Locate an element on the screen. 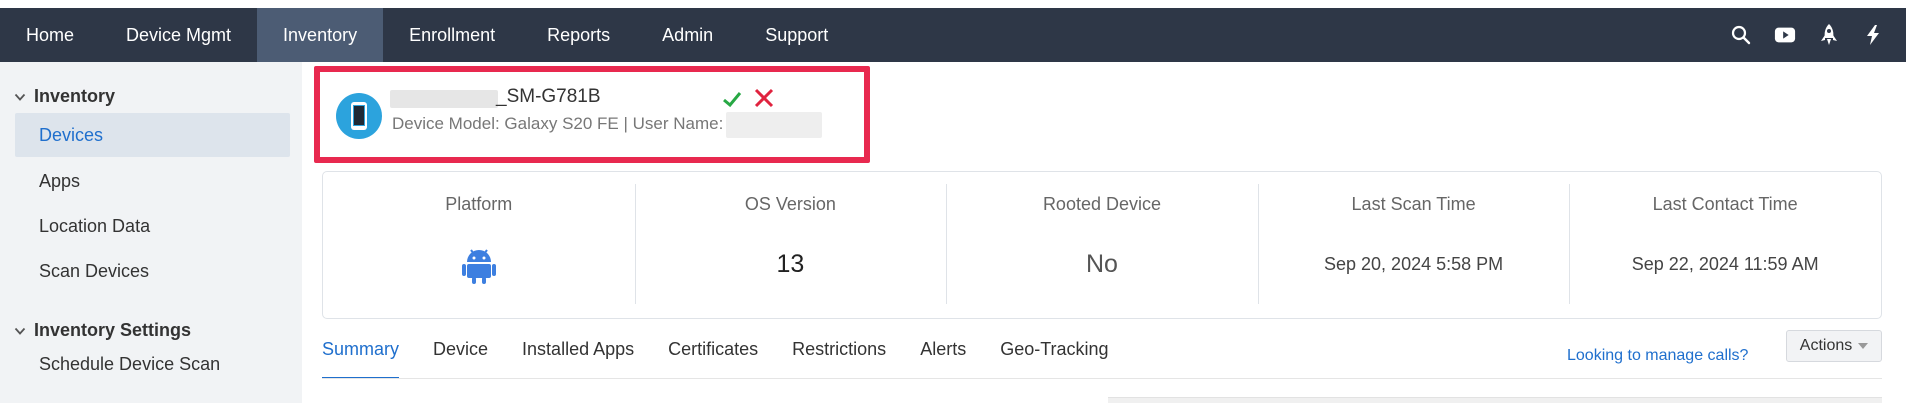  device-avatar is located at coordinates (359, 116).